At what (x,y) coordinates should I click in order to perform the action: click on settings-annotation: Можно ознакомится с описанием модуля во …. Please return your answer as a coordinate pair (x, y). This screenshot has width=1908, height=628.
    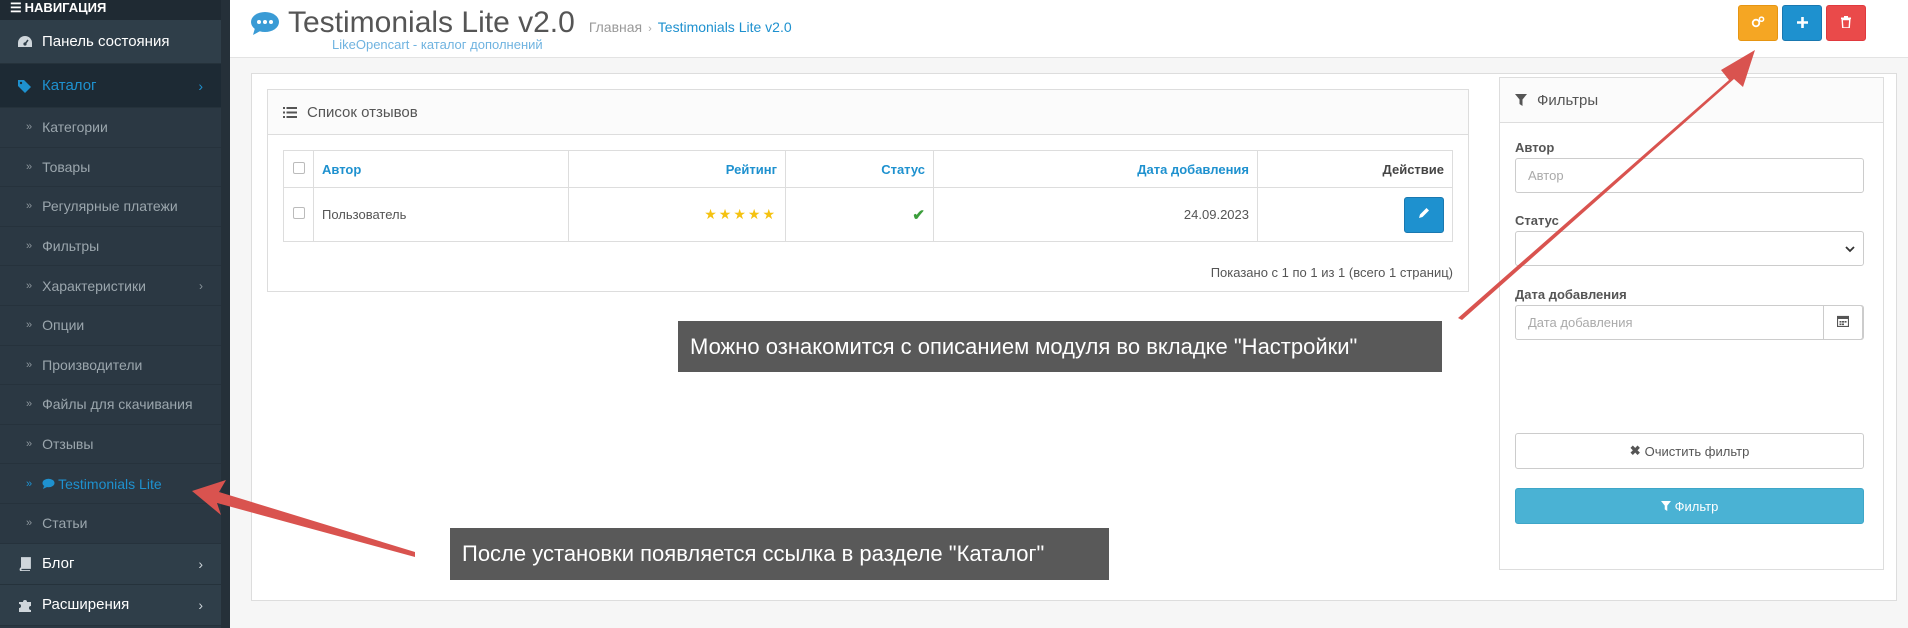
    Looking at the image, I should click on (1060, 346).